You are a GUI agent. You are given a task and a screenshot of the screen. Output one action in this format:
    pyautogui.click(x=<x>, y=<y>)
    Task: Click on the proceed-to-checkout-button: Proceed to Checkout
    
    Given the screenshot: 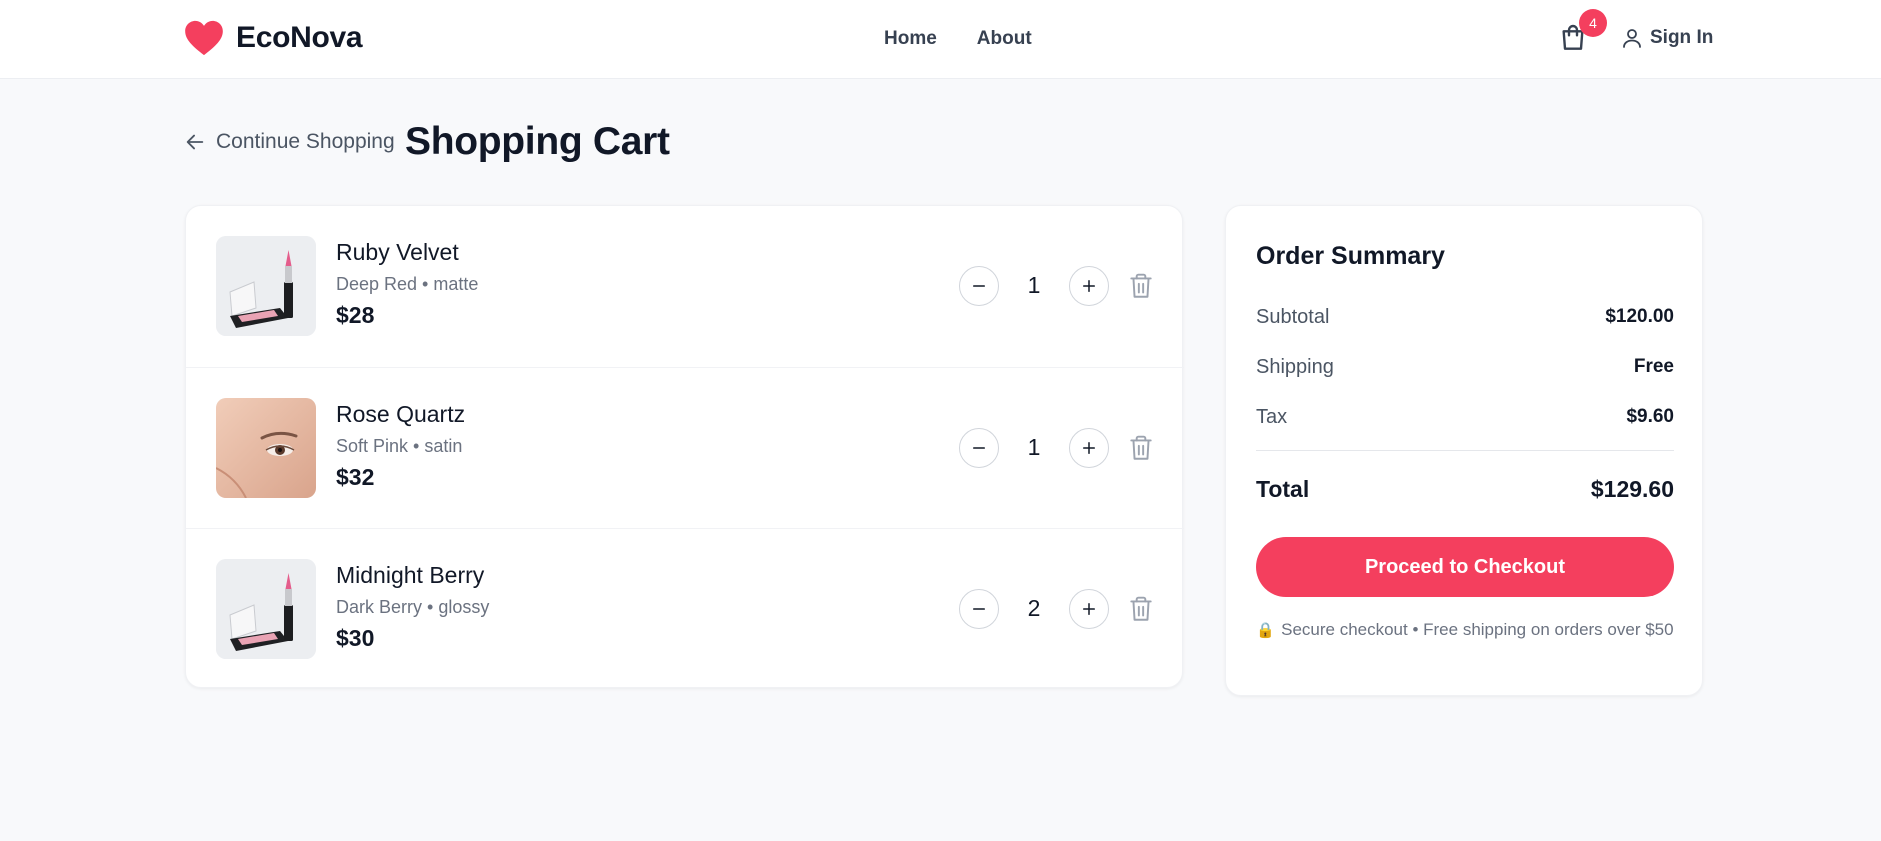 What is the action you would take?
    pyautogui.click(x=1465, y=567)
    